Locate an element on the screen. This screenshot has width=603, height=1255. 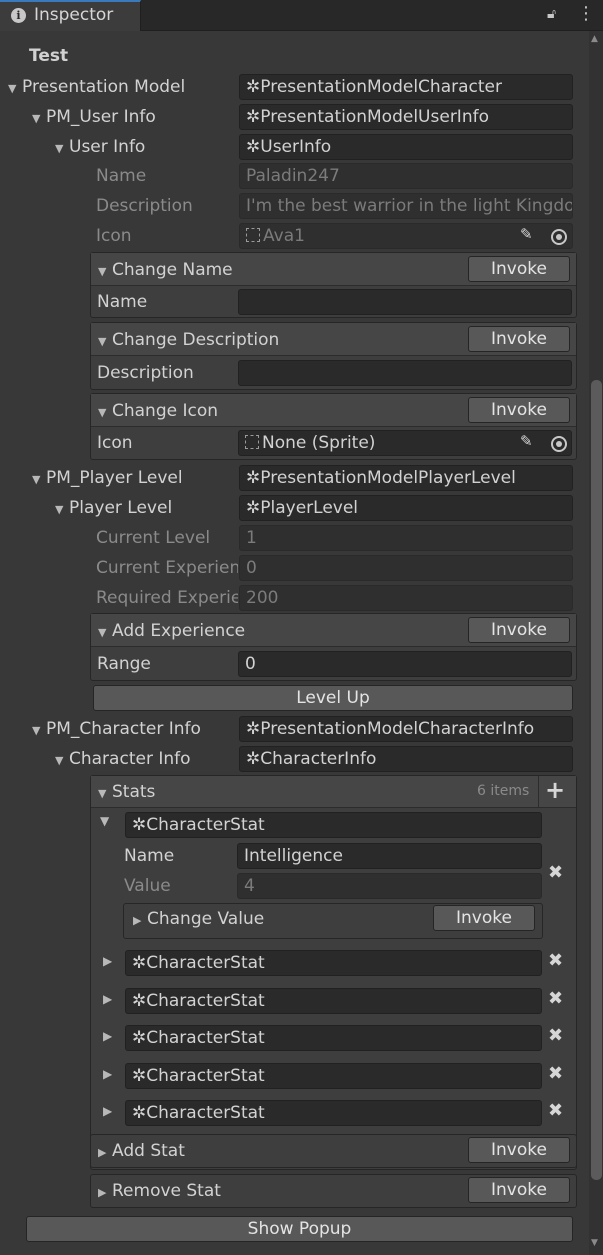
required-experience-field: 200 is located at coordinates (406, 598).